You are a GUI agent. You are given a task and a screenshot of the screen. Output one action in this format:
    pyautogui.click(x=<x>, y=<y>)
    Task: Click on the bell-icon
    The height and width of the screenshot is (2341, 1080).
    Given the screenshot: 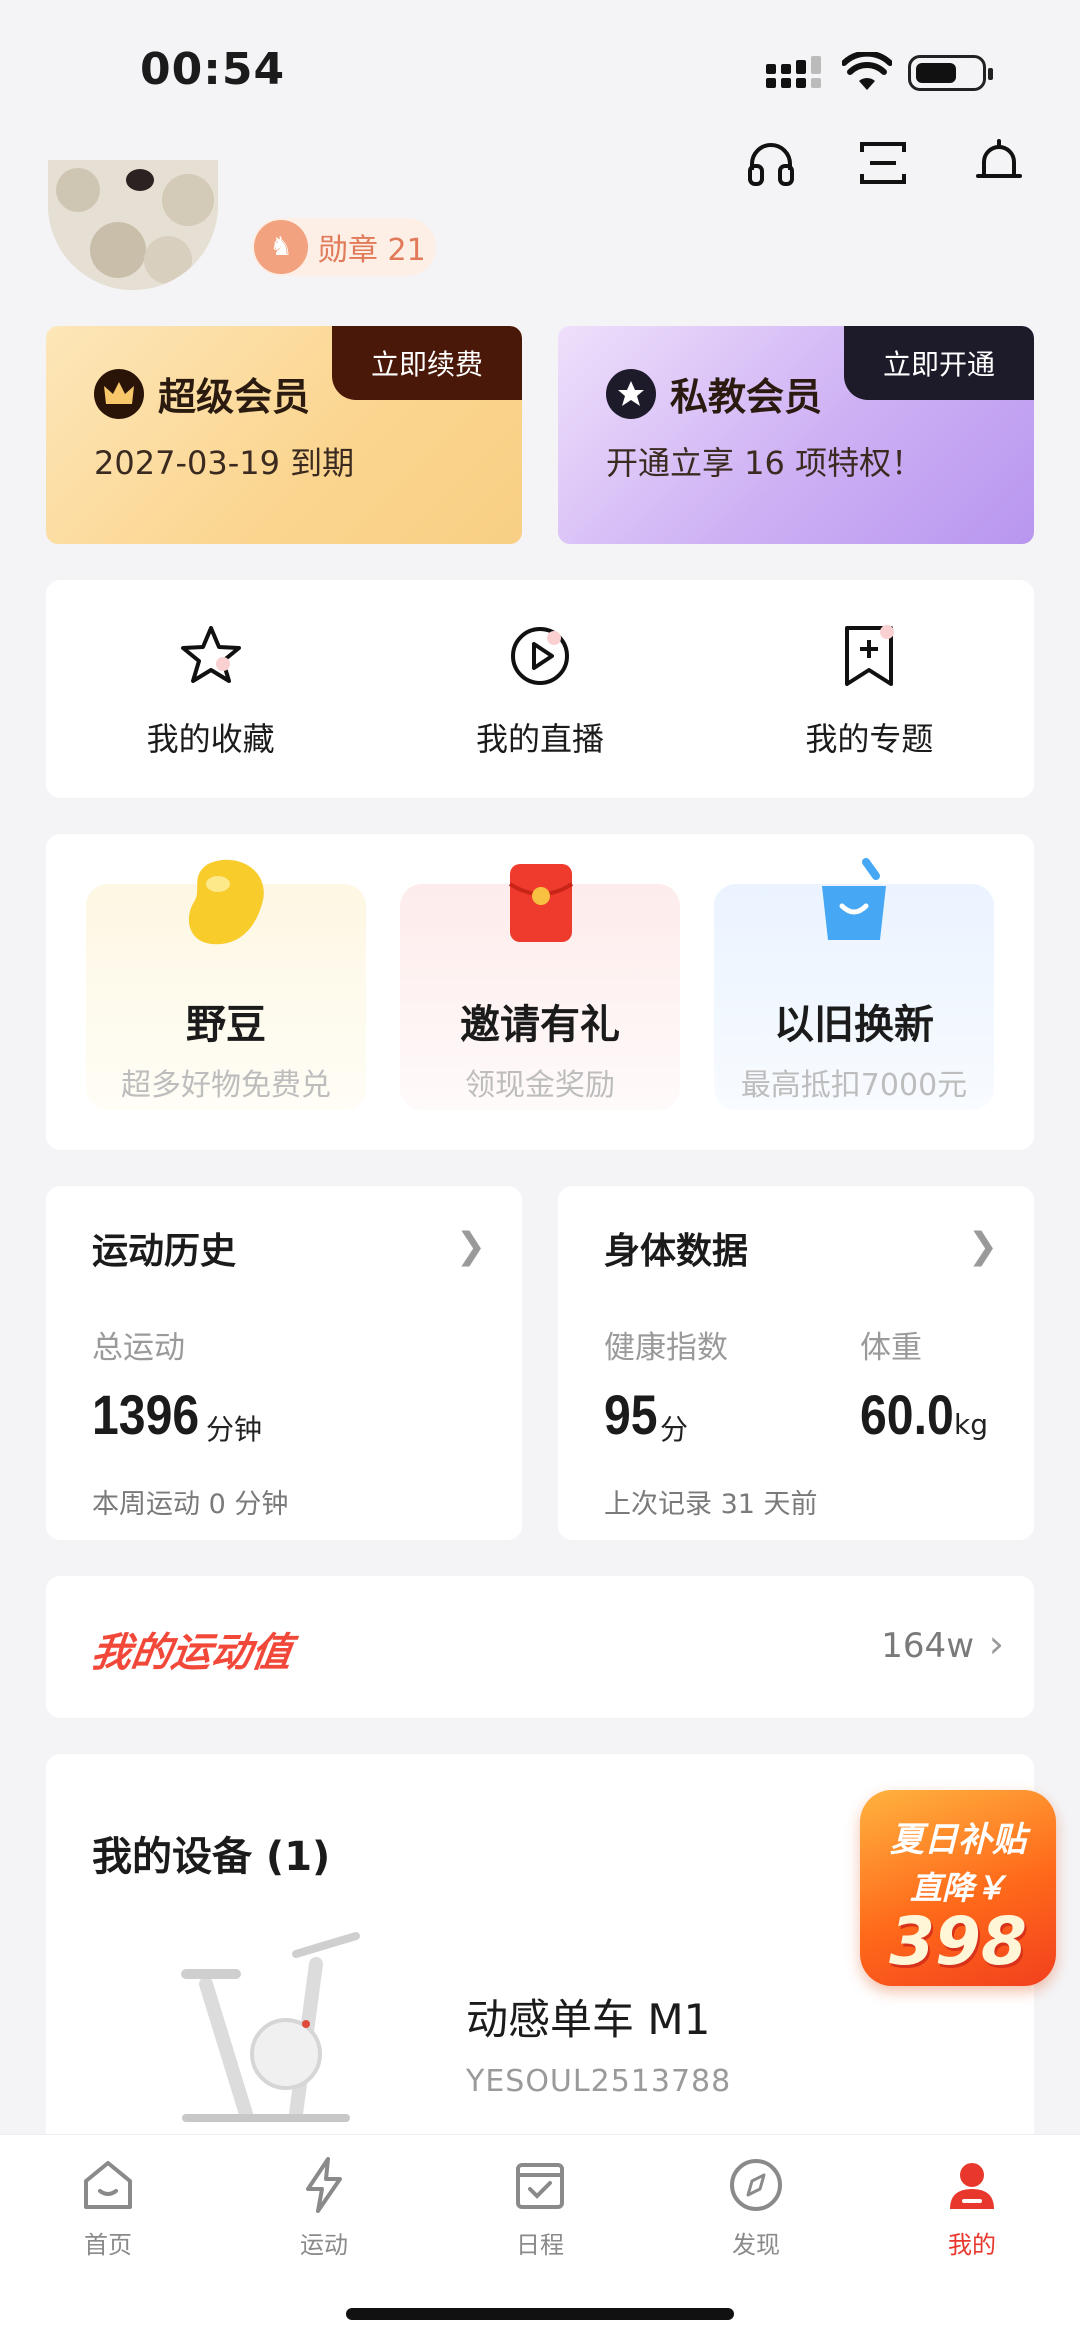 What is the action you would take?
    pyautogui.click(x=999, y=163)
    